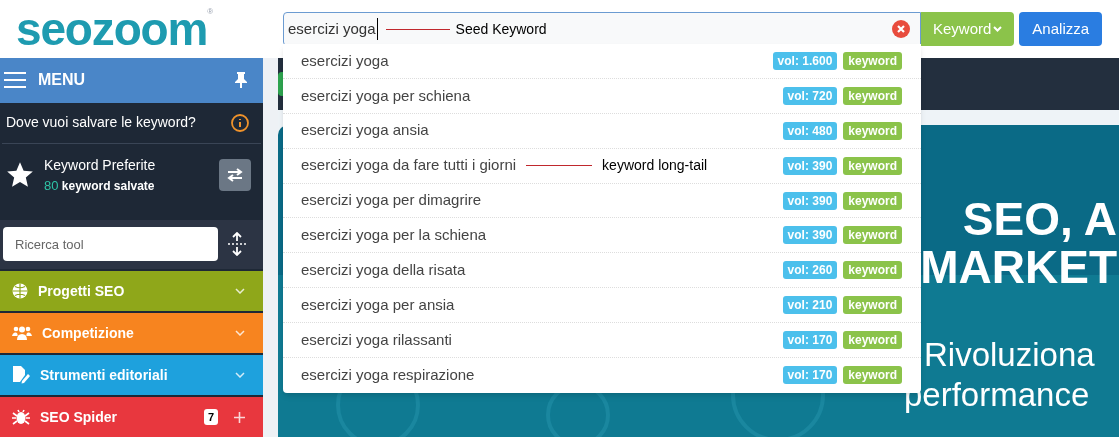 The width and height of the screenshot is (1119, 437). What do you see at coordinates (210, 12) in the screenshot?
I see `registered-mark: ®` at bounding box center [210, 12].